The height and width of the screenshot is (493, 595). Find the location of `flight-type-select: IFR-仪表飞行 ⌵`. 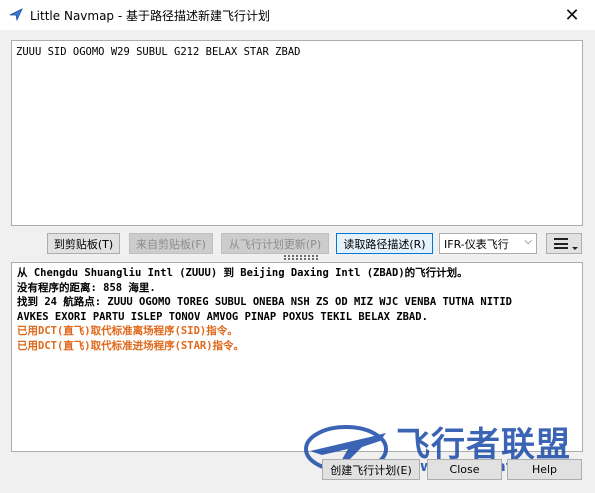

flight-type-select: IFR-仪表飞行 ⌵ is located at coordinates (488, 243).